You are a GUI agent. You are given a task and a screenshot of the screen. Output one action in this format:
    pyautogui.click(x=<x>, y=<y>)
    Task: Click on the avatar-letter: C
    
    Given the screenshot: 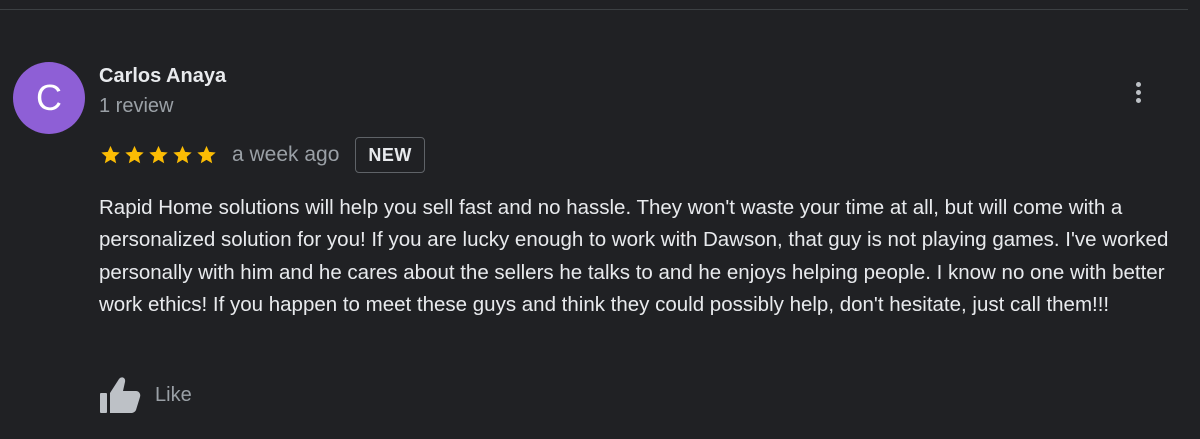 What is the action you would take?
    pyautogui.click(x=49, y=97)
    